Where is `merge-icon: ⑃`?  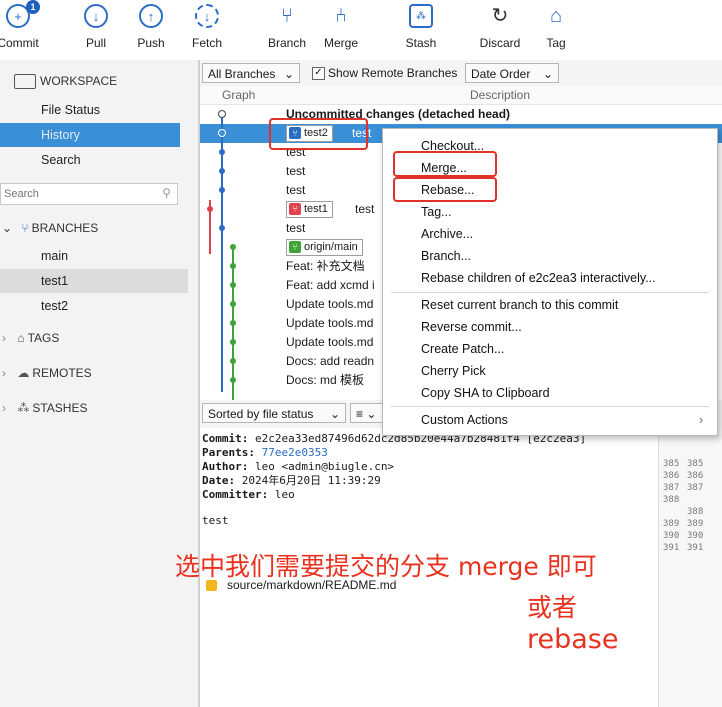 merge-icon: ⑃ is located at coordinates (341, 16).